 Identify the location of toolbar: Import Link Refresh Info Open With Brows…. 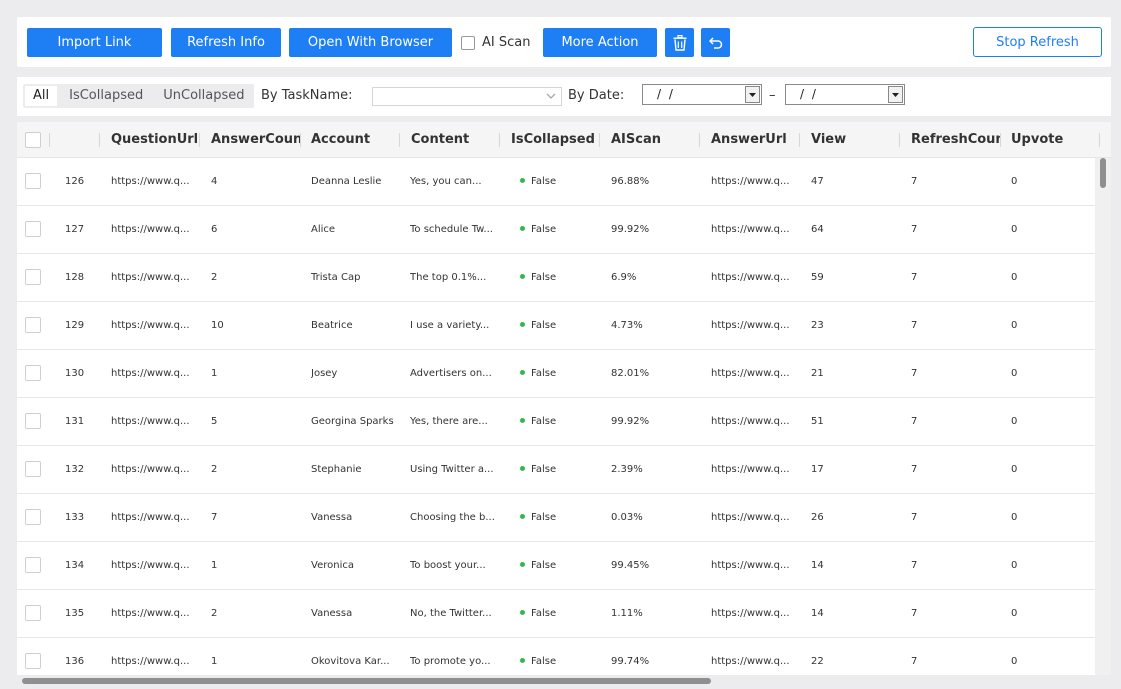
(564, 42).